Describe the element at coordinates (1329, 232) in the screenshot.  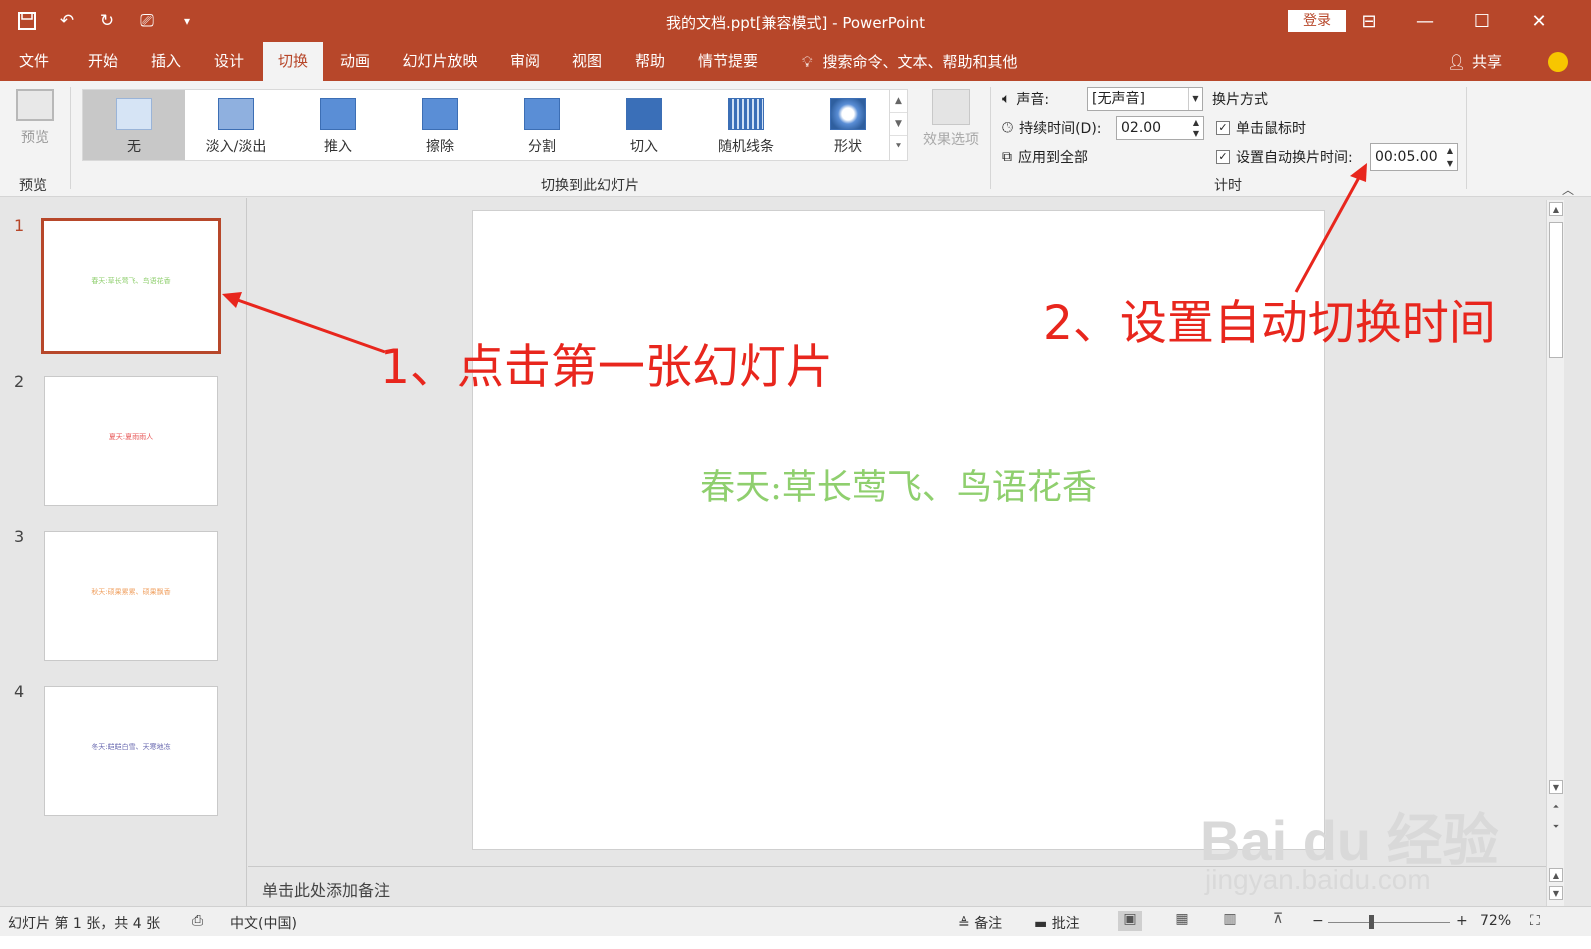
I see `arrow-to-auto-time` at that location.